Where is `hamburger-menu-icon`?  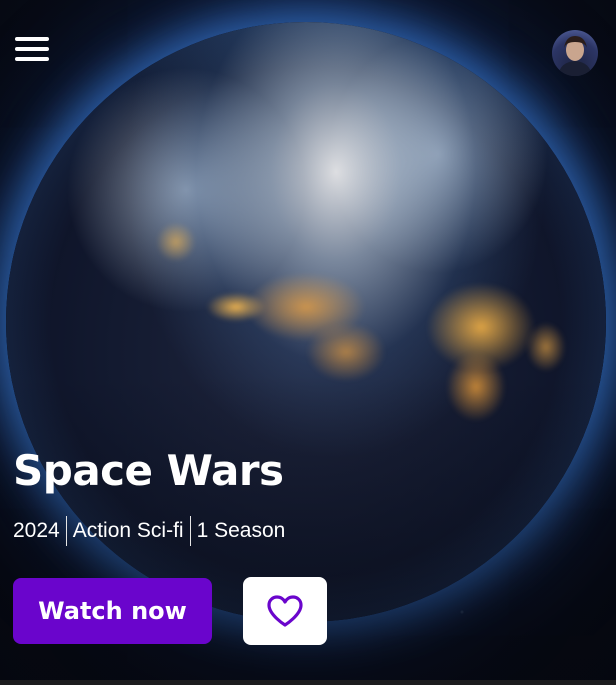 hamburger-menu-icon is located at coordinates (32, 49).